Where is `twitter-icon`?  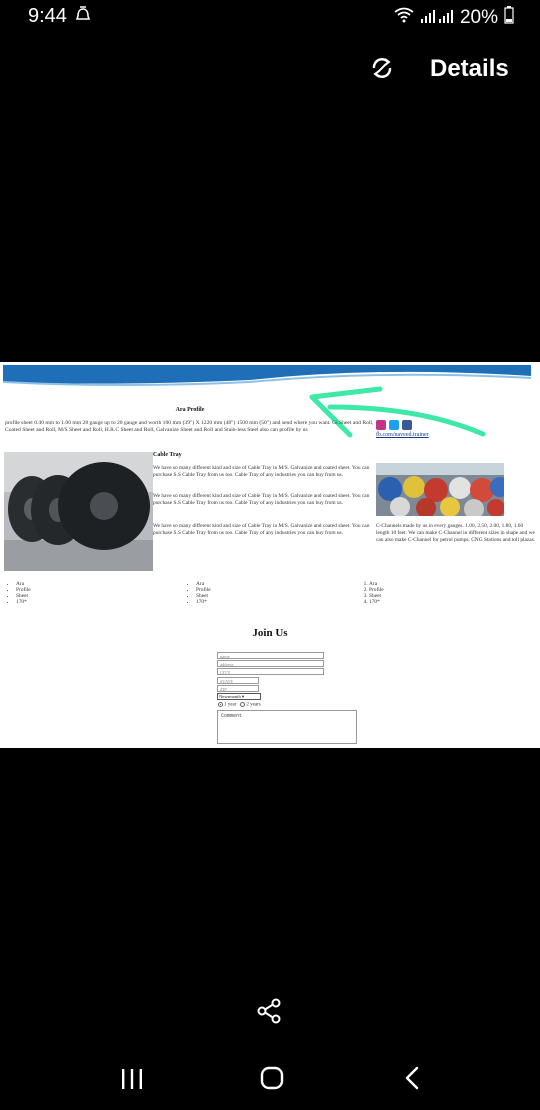
twitter-icon is located at coordinates (394, 425).